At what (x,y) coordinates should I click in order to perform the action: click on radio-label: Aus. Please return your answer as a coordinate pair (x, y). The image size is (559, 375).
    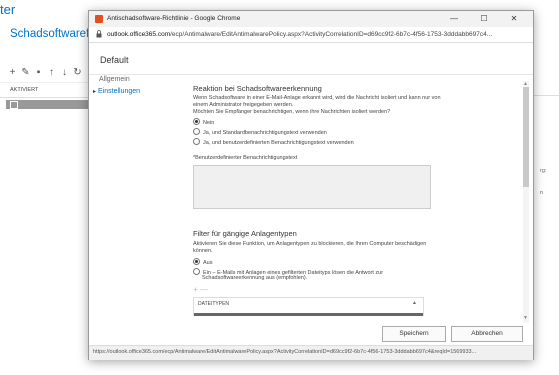
    Looking at the image, I should click on (208, 263).